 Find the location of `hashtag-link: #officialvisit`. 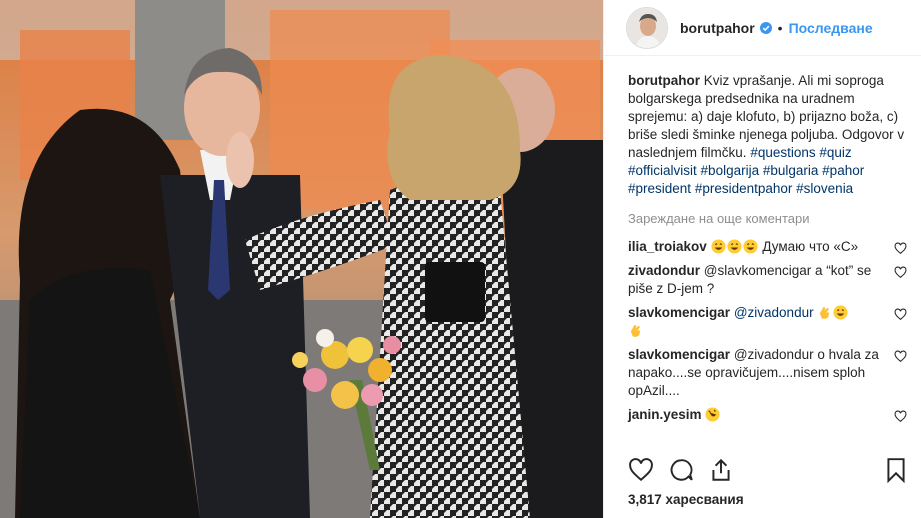

hashtag-link: #officialvisit is located at coordinates (662, 170).